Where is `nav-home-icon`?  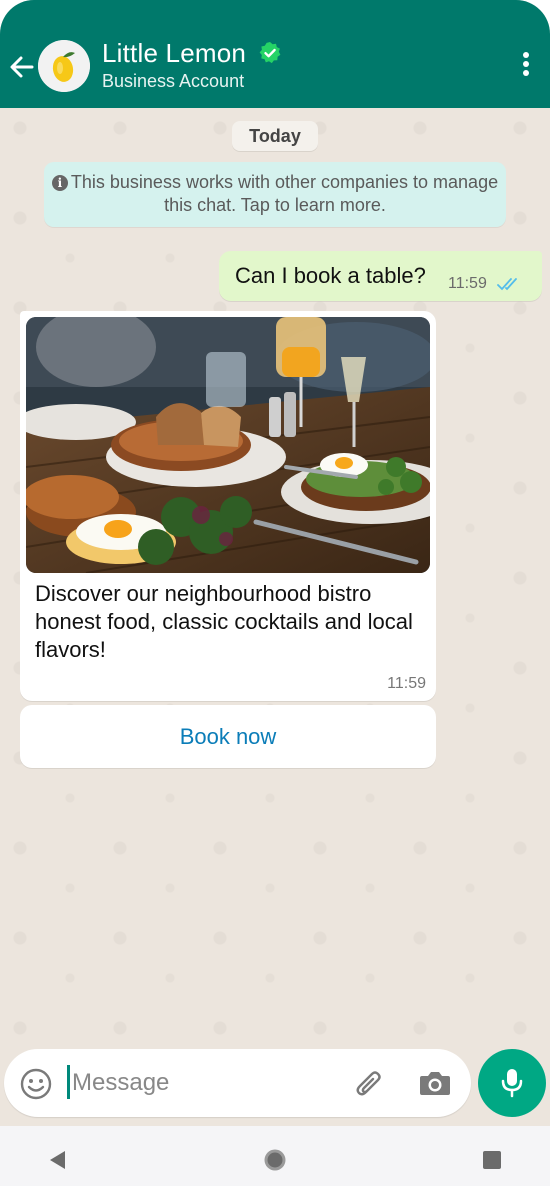
nav-home-icon is located at coordinates (275, 1160).